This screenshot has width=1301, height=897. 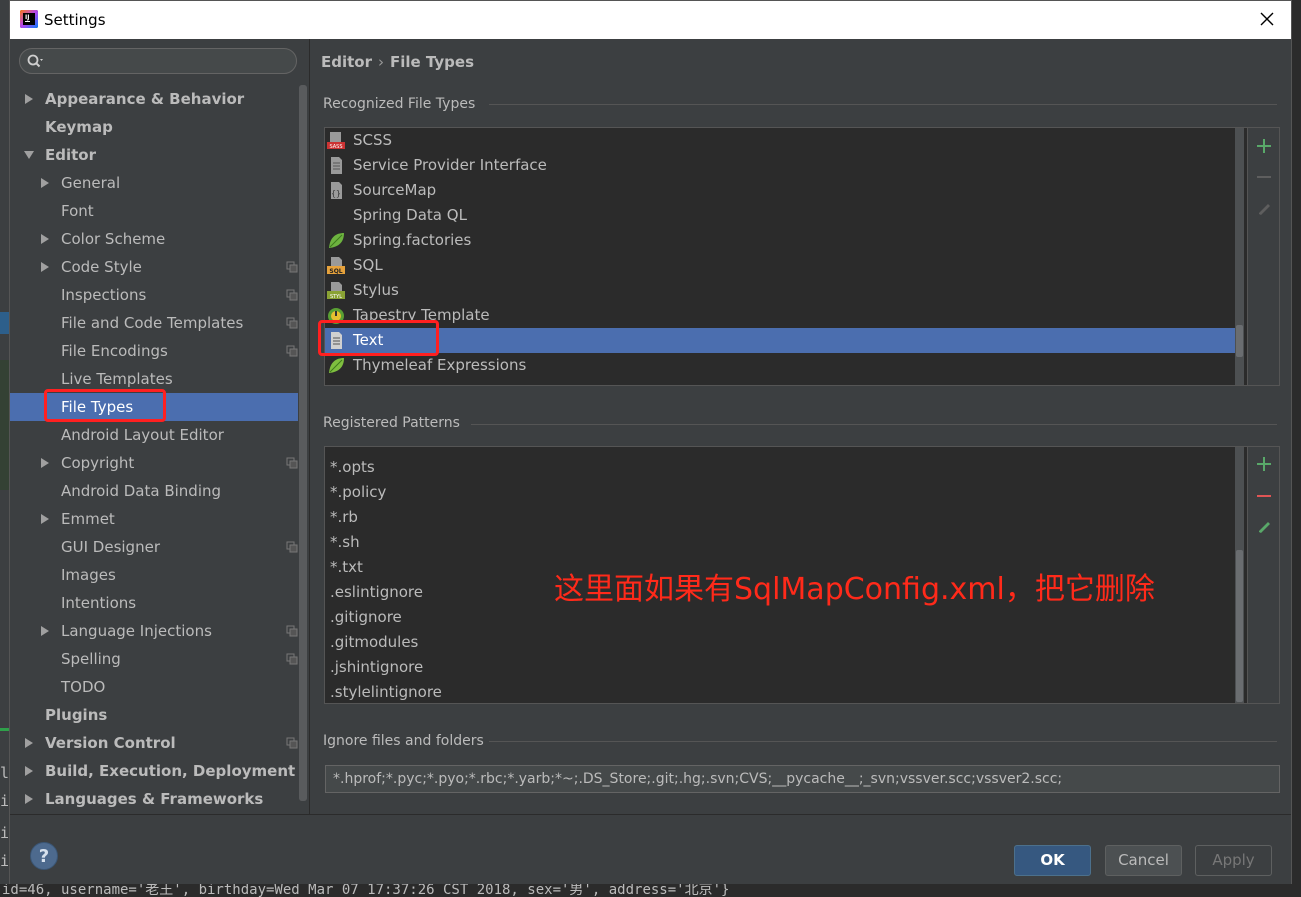 What do you see at coordinates (780, 492) in the screenshot?
I see `pattern-row: *.policy` at bounding box center [780, 492].